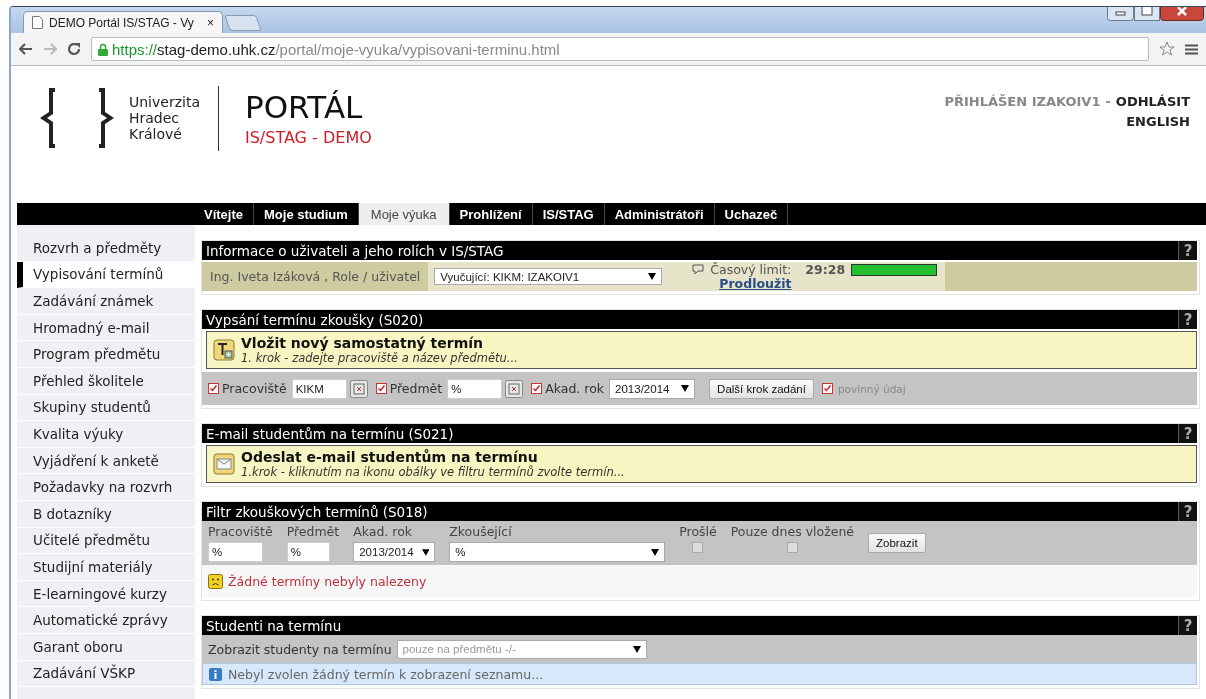  I want to click on back-icon, so click(26, 49).